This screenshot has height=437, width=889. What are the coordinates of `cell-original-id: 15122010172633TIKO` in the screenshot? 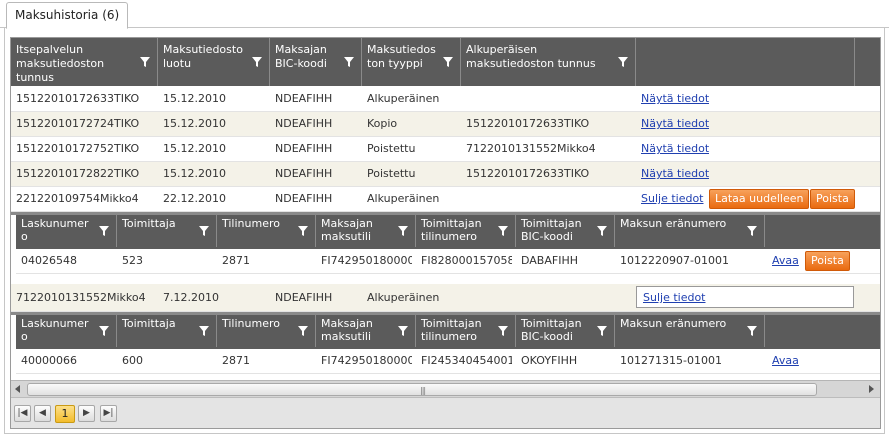 It's located at (528, 123).